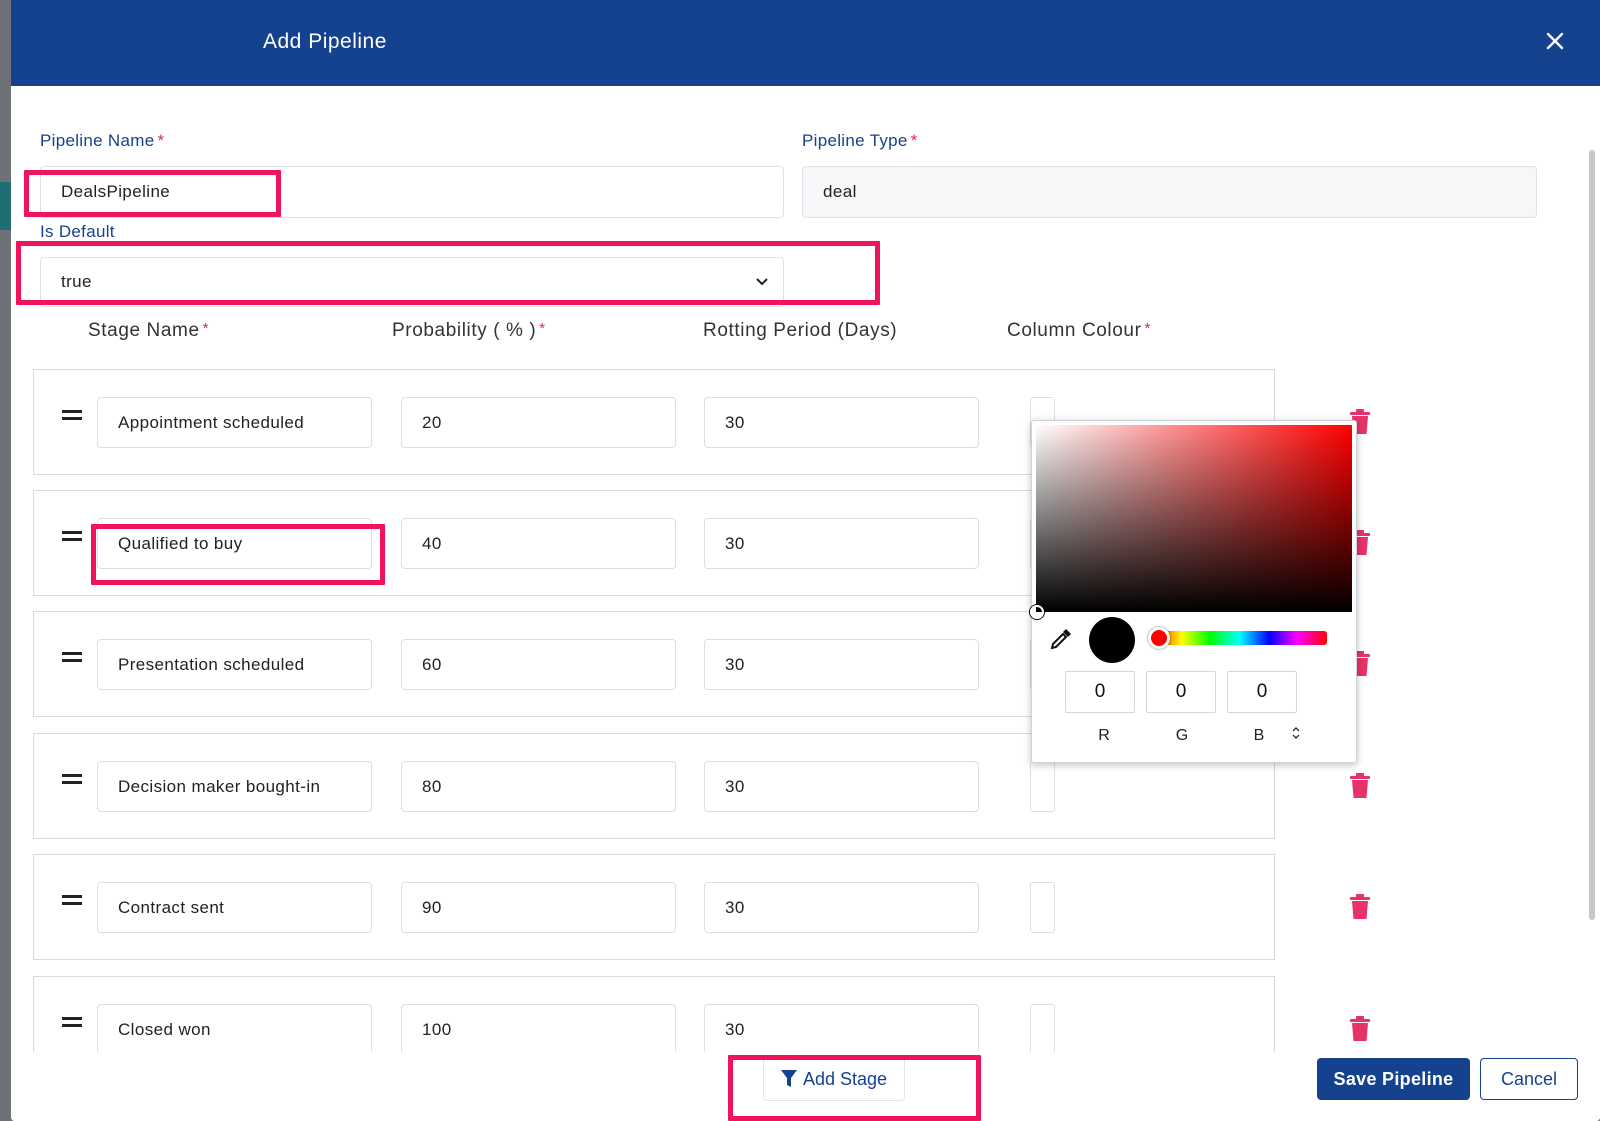  I want to click on probability-input: 100, so click(538, 1029).